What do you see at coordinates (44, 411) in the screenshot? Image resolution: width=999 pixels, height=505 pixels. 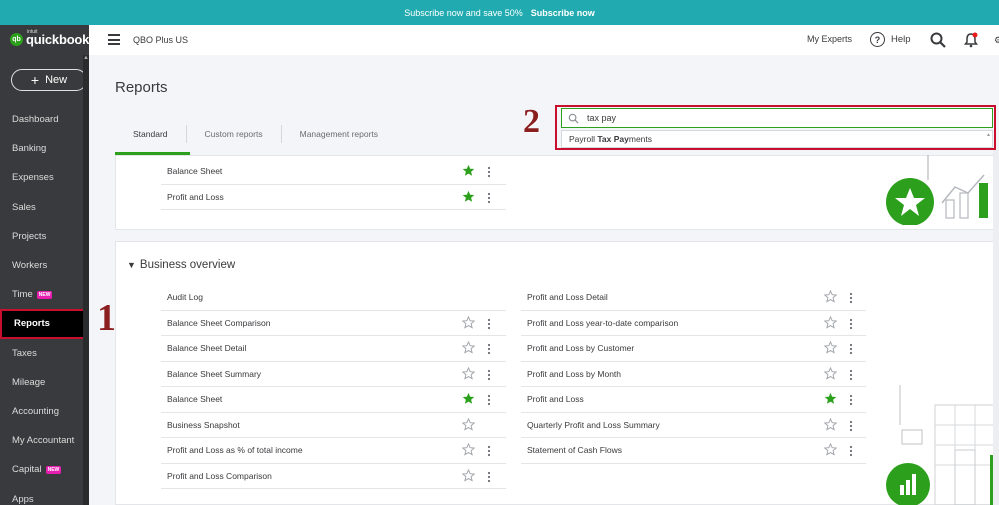 I see `sidebar-item-accounting: Accounting›` at bounding box center [44, 411].